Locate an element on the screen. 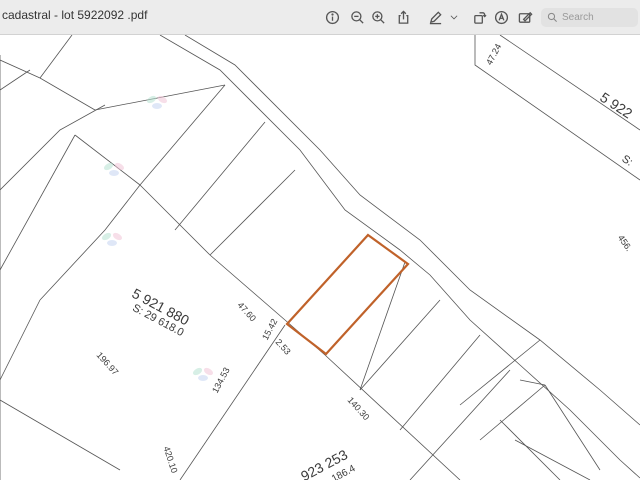 The height and width of the screenshot is (480, 640). watermark-marks is located at coordinates (157, 238).